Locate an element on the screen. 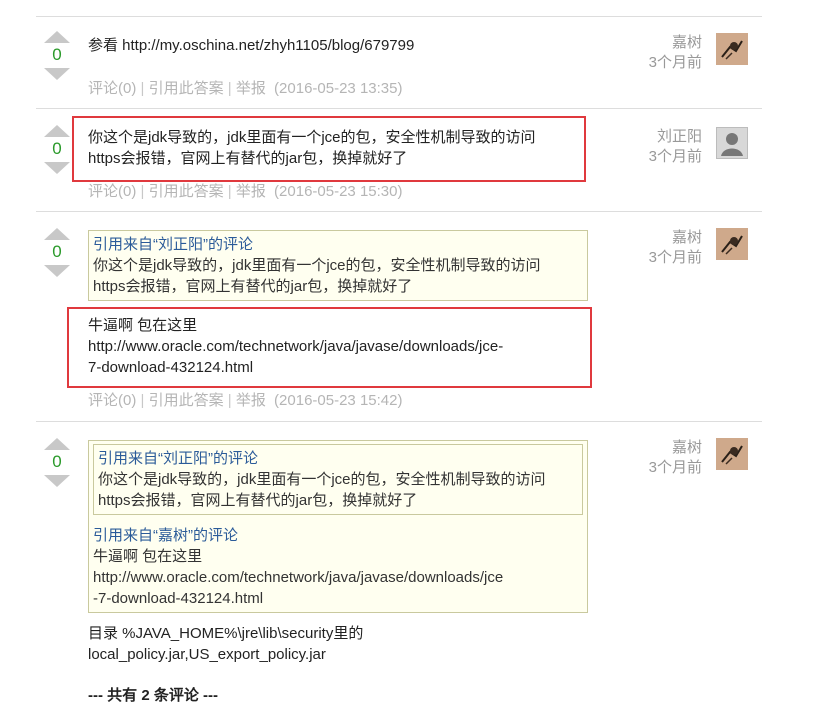 This screenshot has height=725, width=816. answer-text-line: 你这个是jdk导致的，jdk里面有一个jce的包，安全性机制导致的访问 is located at coordinates (312, 137).